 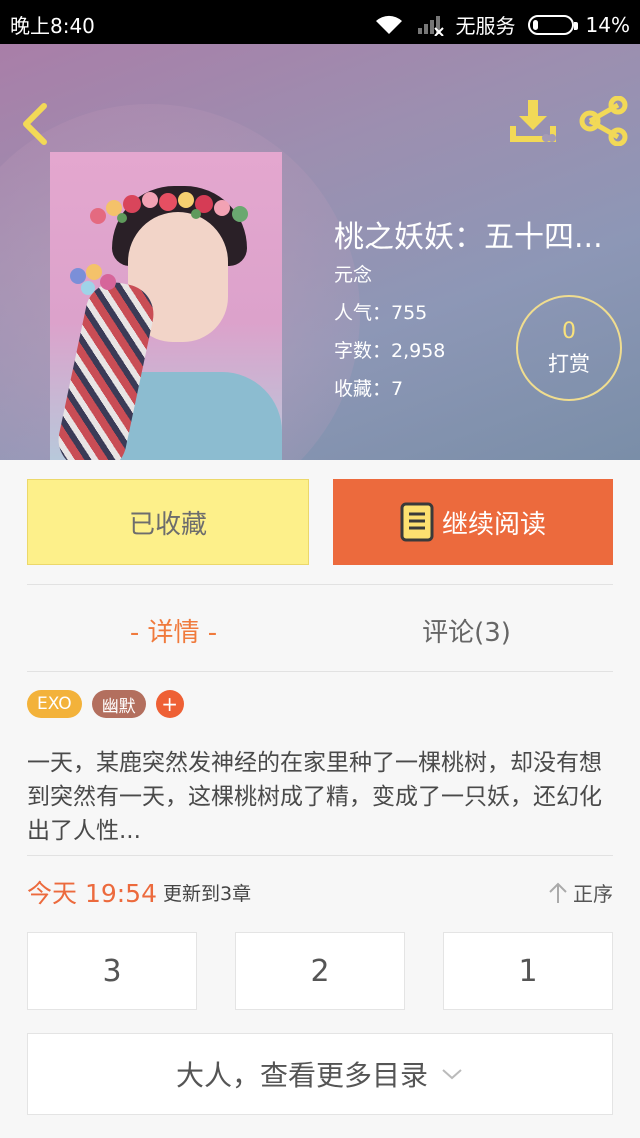 I want to click on more-catalog-button: 大人，查看更多目录, so click(x=320, y=1074).